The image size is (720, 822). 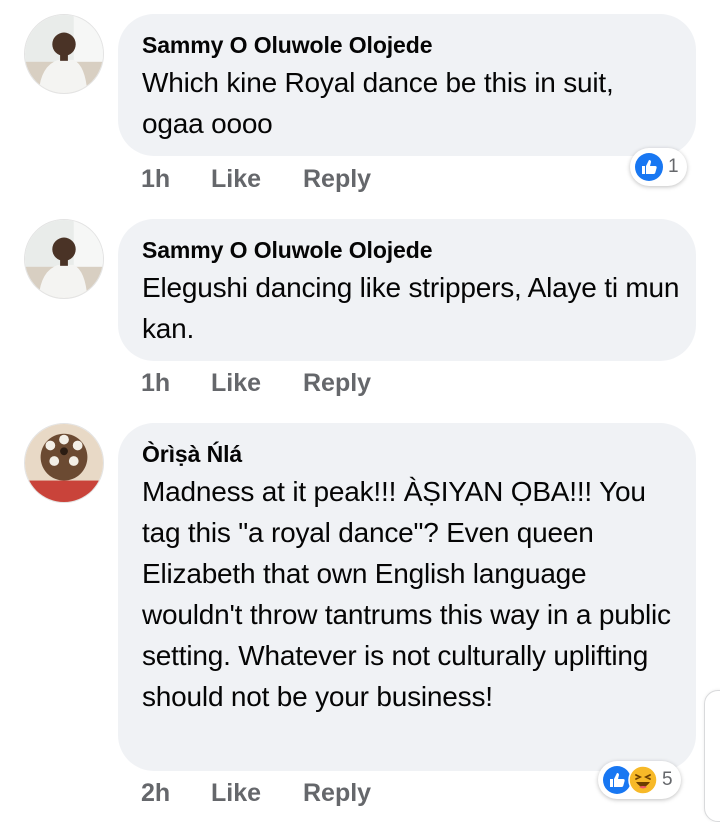 I want to click on comment-author: Òrìṣà Ńlá, so click(x=407, y=454).